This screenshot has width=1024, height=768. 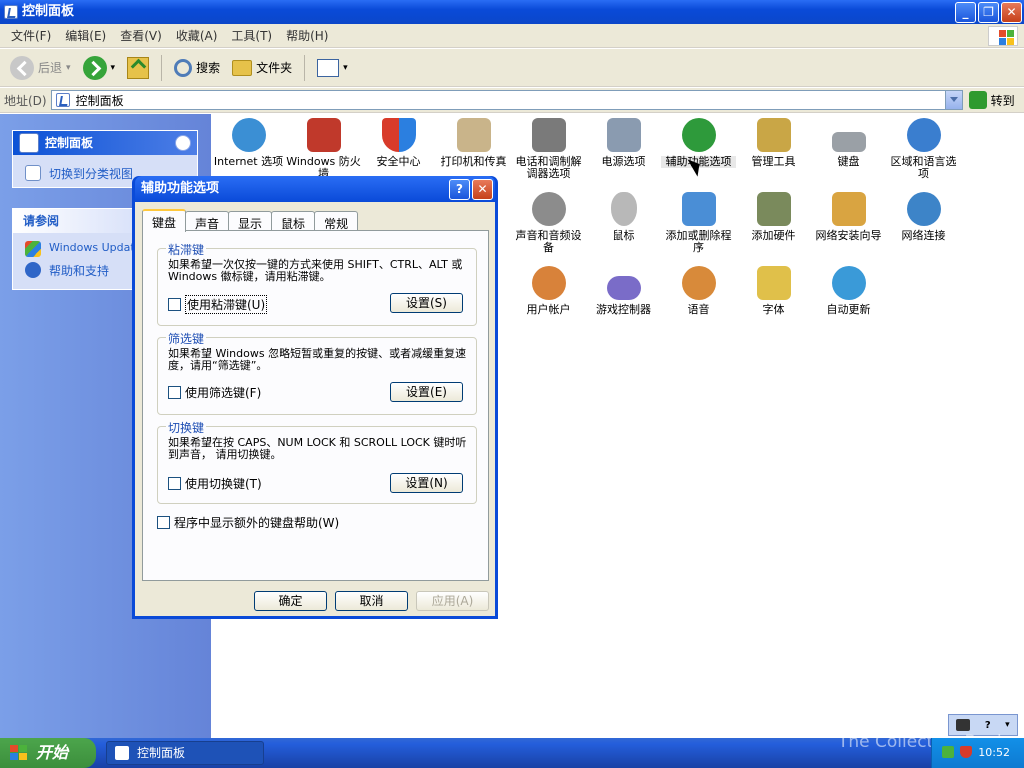 I want to click on windows-update-icon, so click(x=33, y=249).